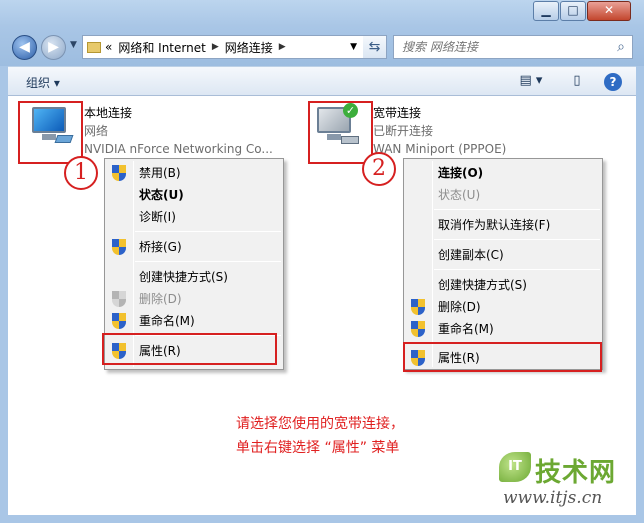  I want to click on highlight-box-properties-broadband, so click(502, 357).